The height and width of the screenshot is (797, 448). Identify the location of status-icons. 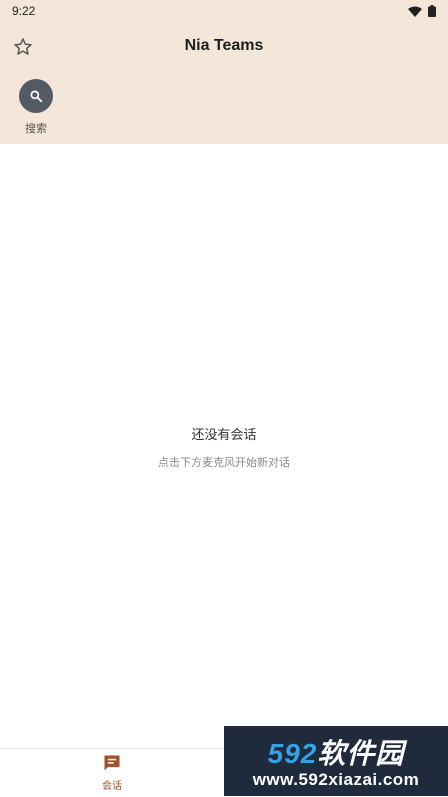
(422, 11).